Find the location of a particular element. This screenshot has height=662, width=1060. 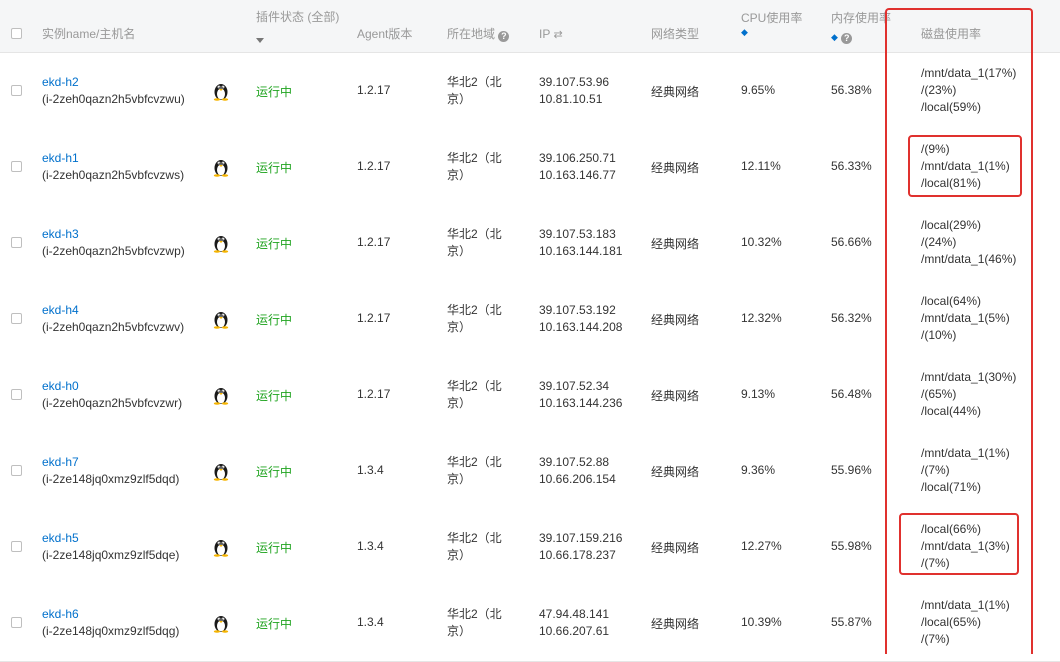

instance-cell: ekd-h1 (i-2zeh0qazn2h5vbfcvzws) is located at coordinates (113, 167).